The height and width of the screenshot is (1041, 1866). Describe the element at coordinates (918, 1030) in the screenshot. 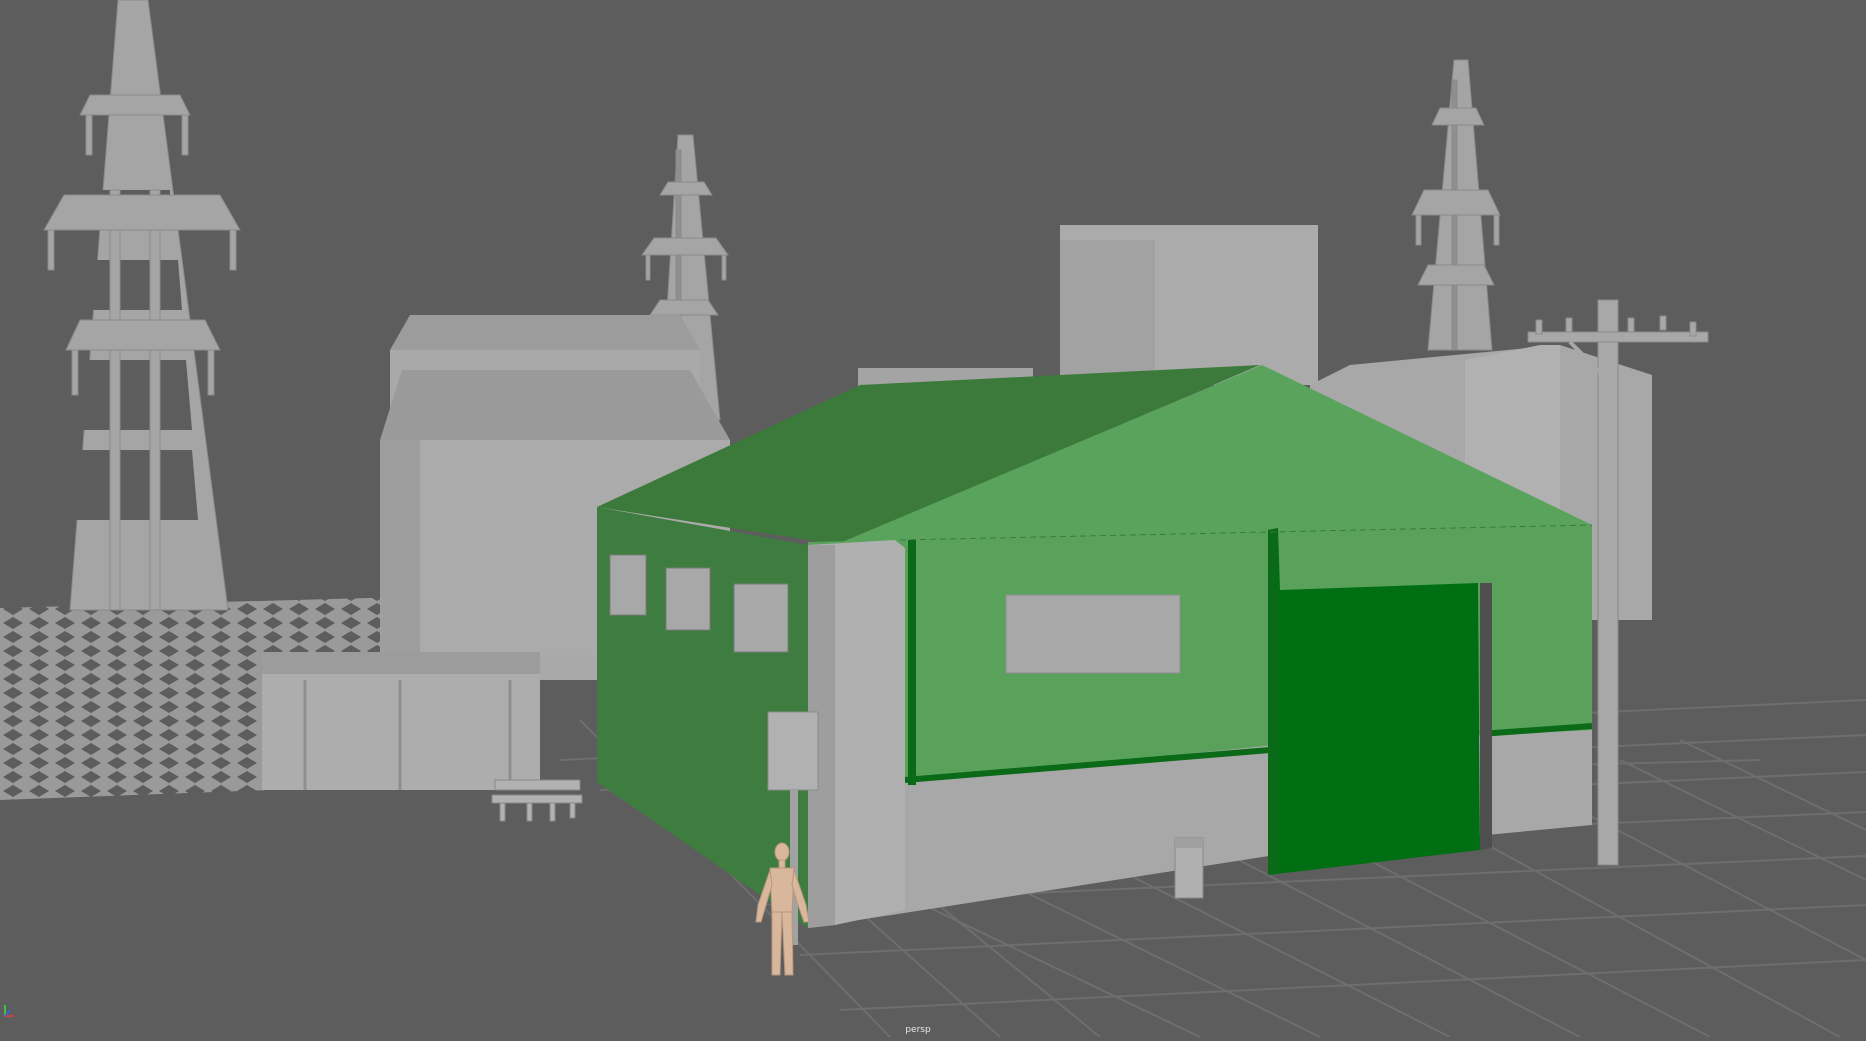

I see `camera-name-label: persp` at that location.